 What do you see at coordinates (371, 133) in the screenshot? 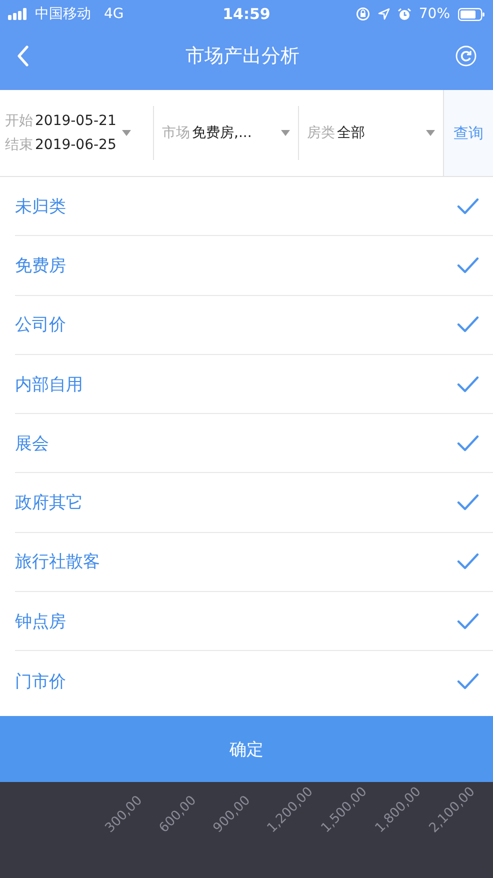
I see `room-type-dropdown: 房类 全部` at bounding box center [371, 133].